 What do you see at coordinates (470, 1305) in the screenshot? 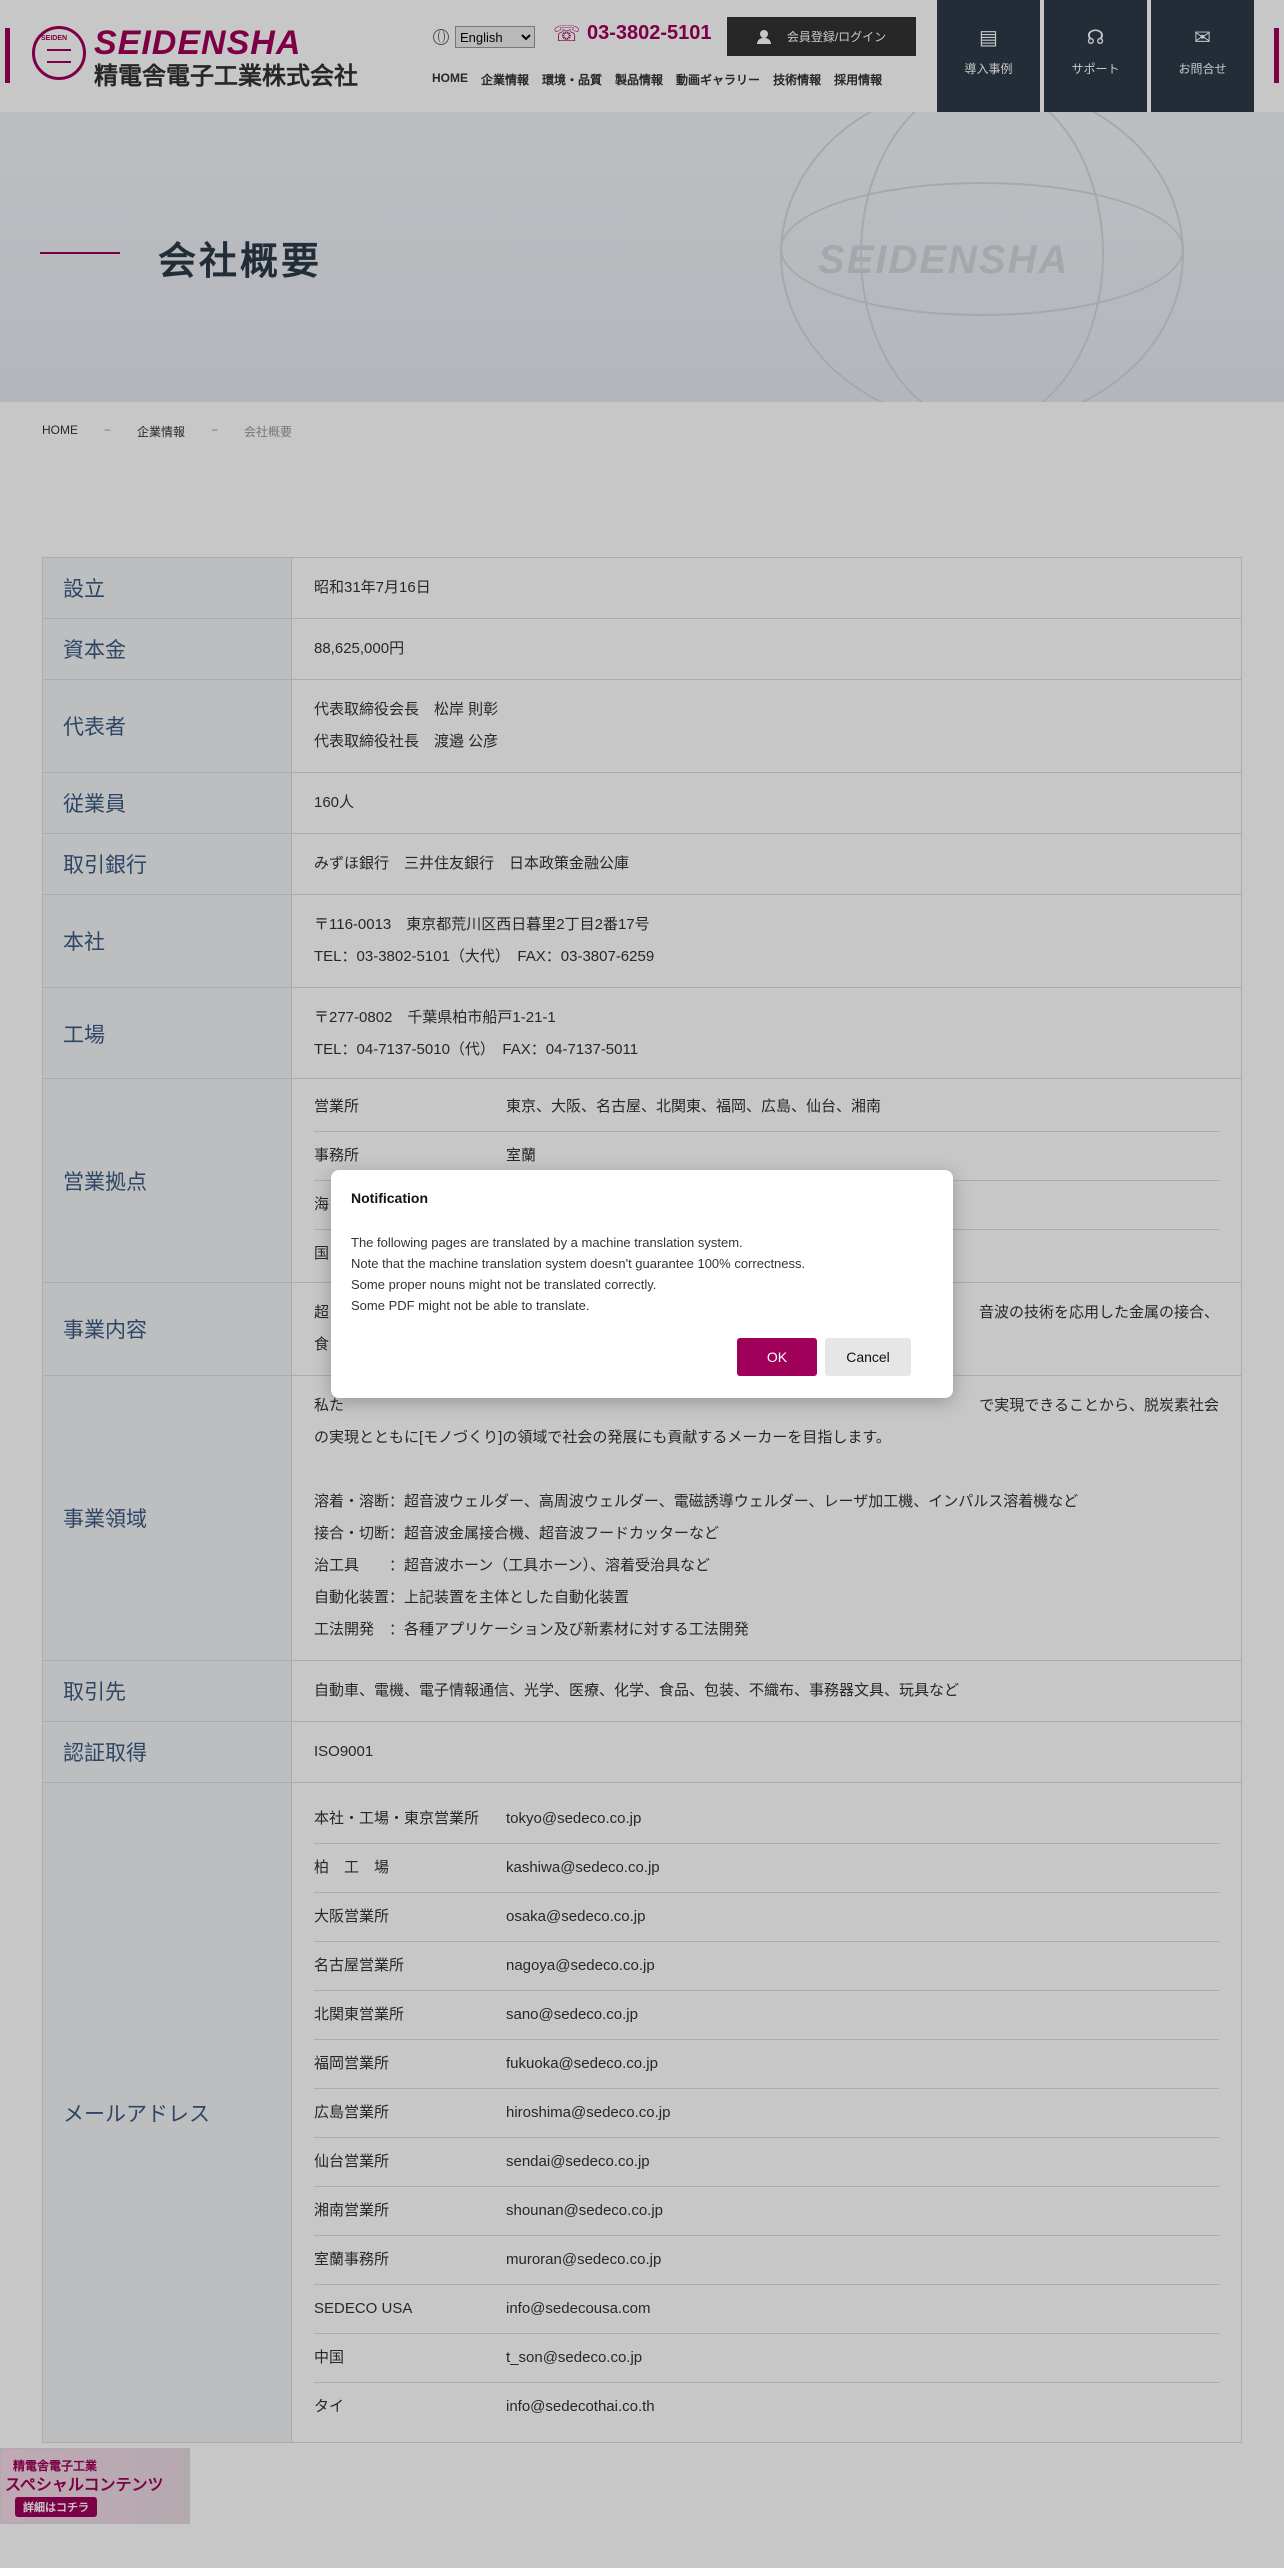
I see `dialog-text: Some PDF might not be able to translate.` at bounding box center [470, 1305].